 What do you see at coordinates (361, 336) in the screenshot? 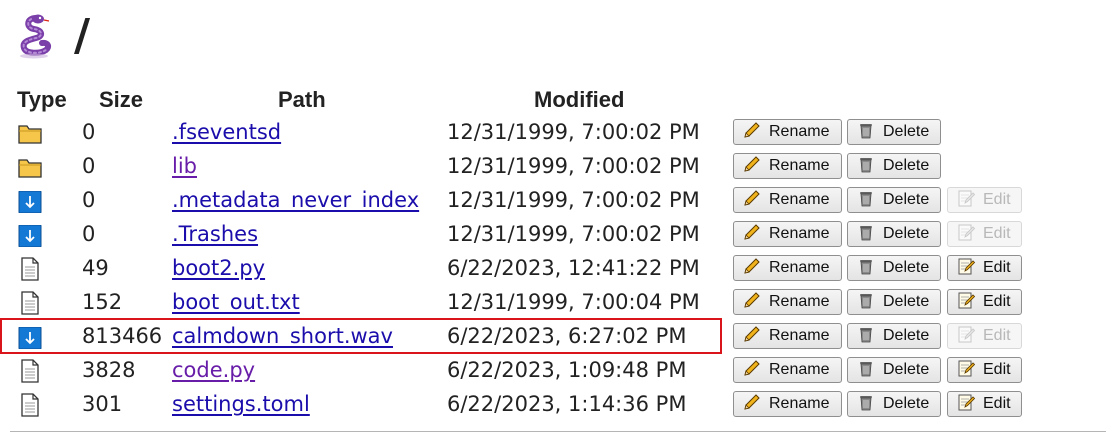
I see `selection-highlight-box` at bounding box center [361, 336].